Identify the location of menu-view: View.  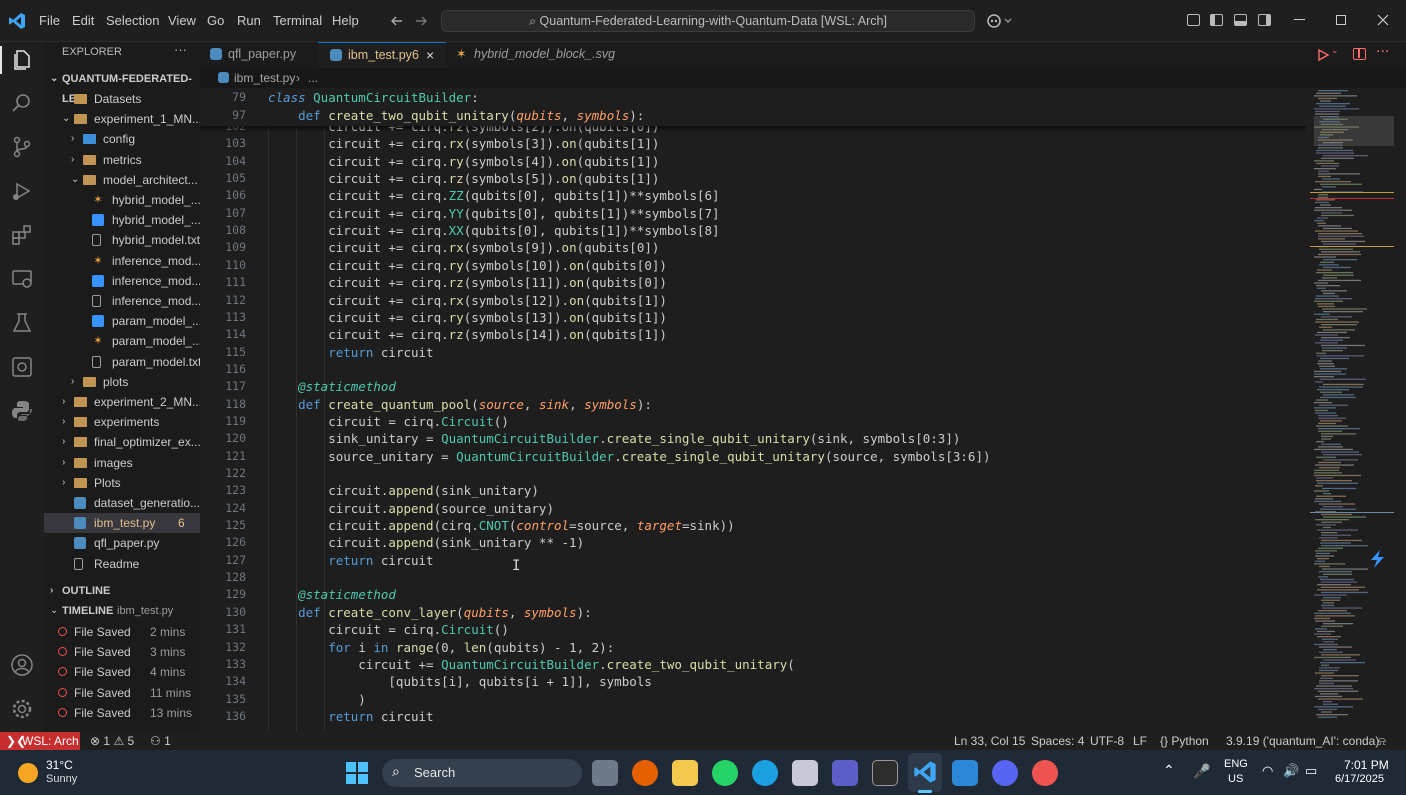
(182, 20).